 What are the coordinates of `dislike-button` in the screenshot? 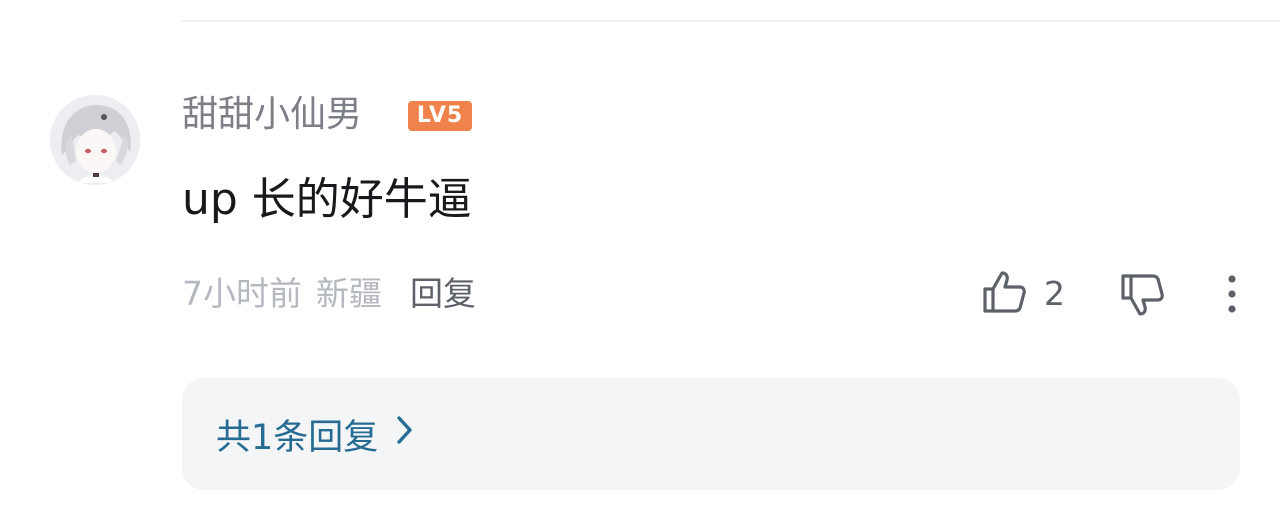 It's located at (1143, 294).